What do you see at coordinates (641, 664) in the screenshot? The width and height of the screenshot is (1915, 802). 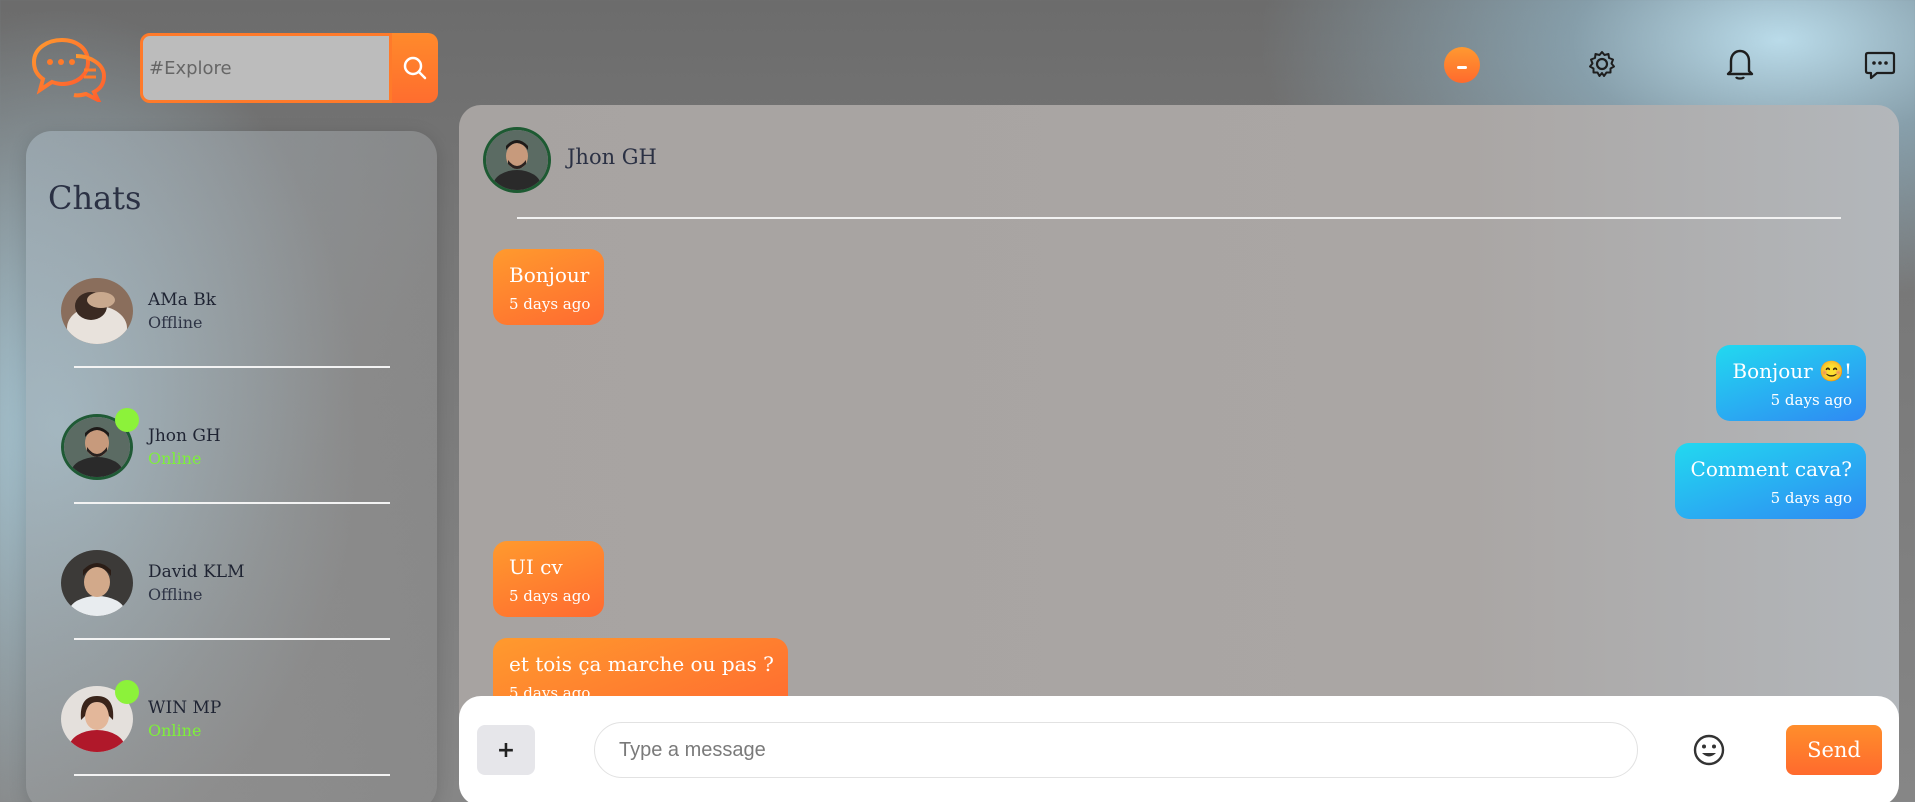 I see `message-text: et tois ça marche ou pas ?` at bounding box center [641, 664].